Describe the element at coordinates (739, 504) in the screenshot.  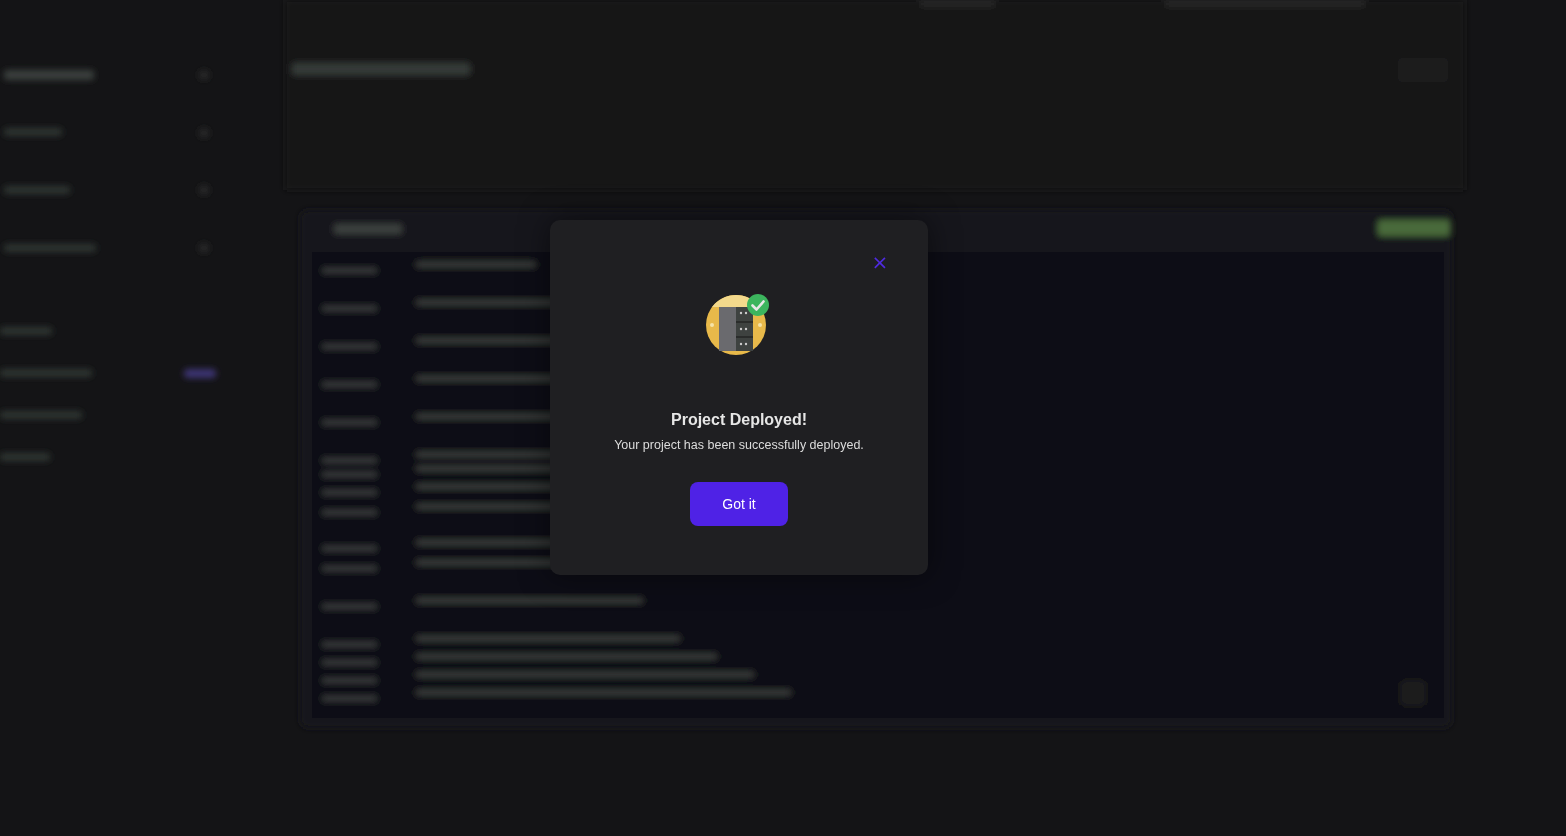
I see `got-it-button: Got it` at that location.